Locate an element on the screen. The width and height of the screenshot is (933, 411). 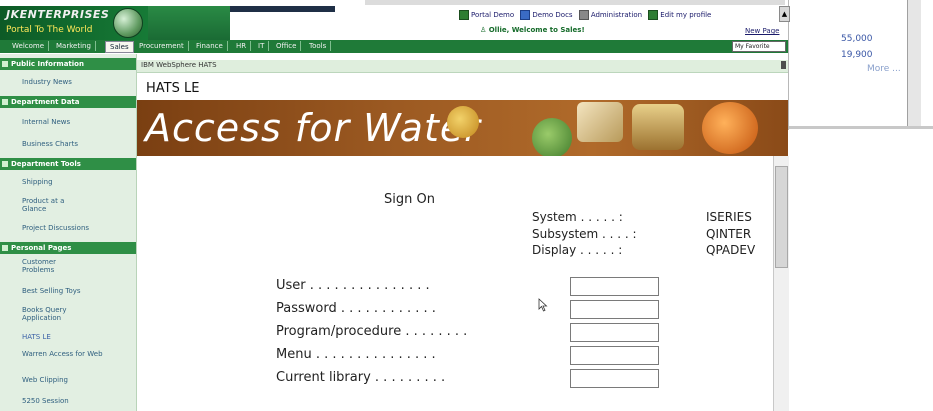
background-window-strip is located at coordinates (575, 2).